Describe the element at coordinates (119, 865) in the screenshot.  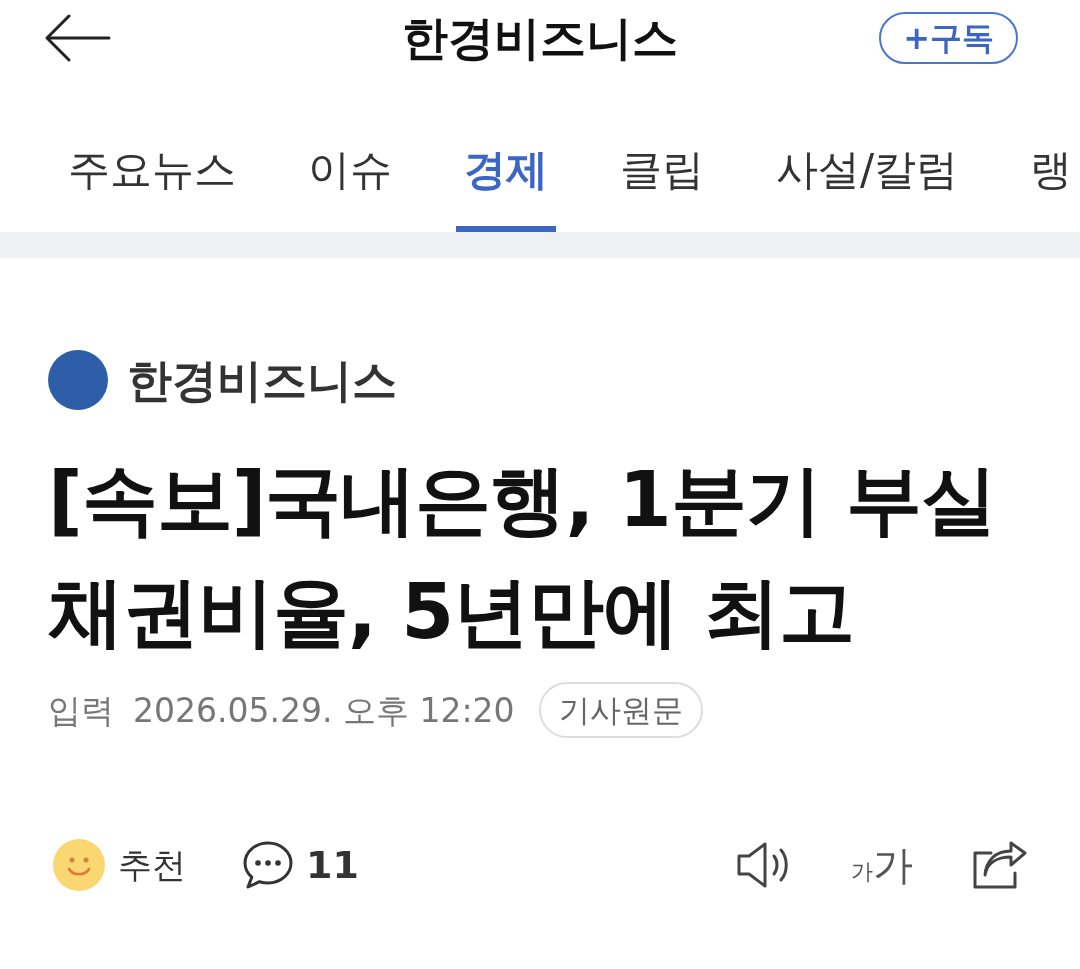
I see `recommend-button: 추천` at that location.